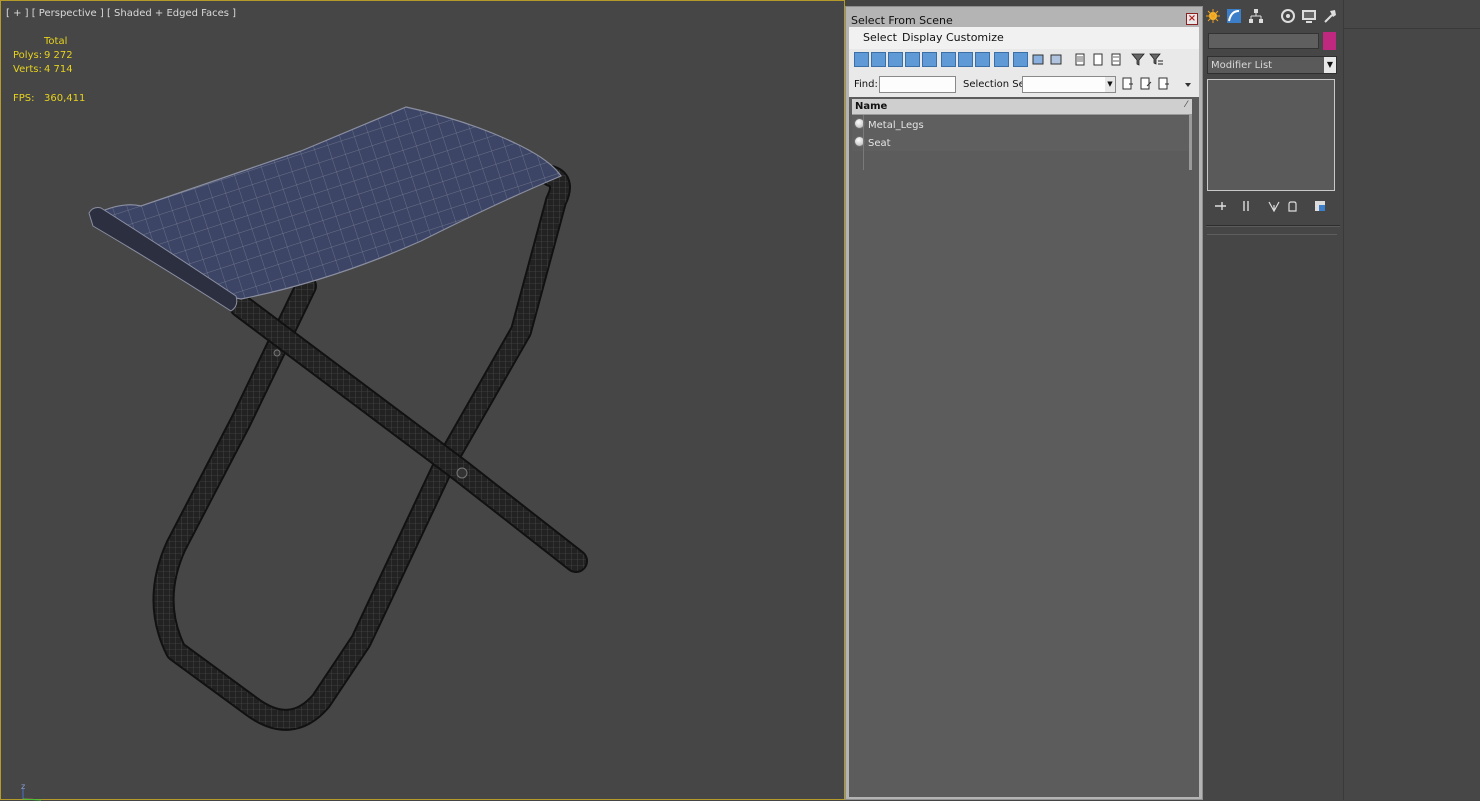  What do you see at coordinates (1190, 142) in the screenshot?
I see `list-scrollbar` at bounding box center [1190, 142].